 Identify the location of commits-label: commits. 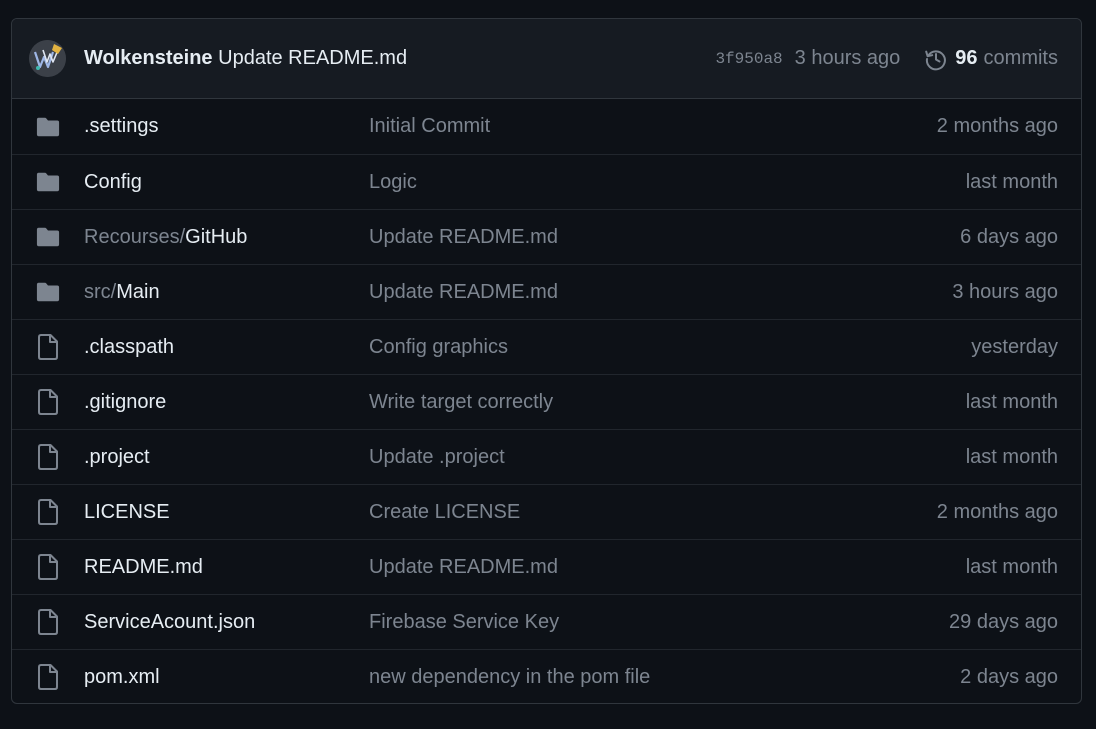
(1020, 58).